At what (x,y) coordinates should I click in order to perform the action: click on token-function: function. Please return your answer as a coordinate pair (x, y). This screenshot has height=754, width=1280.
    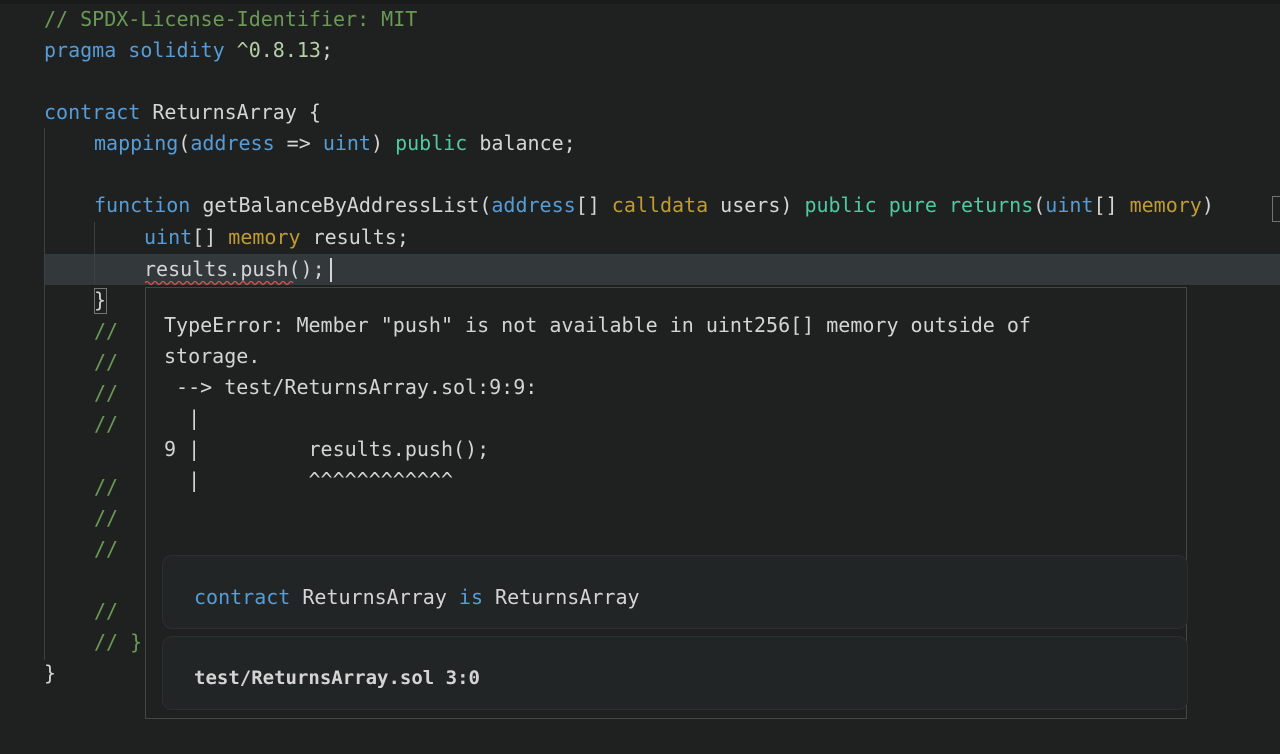
    Looking at the image, I should click on (142, 205).